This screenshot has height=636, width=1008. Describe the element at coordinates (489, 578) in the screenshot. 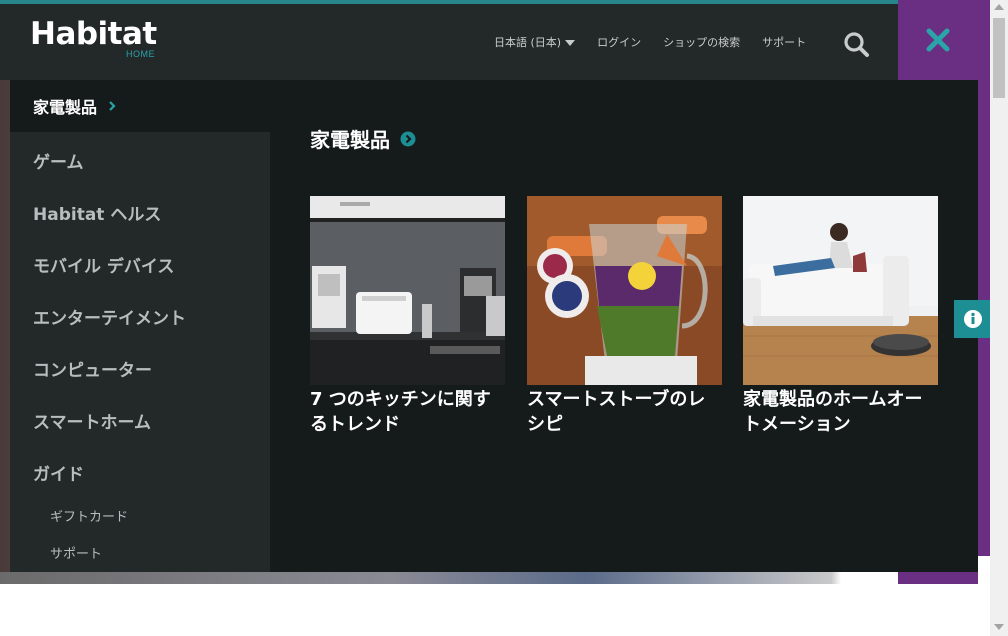

I see `background-strip` at that location.